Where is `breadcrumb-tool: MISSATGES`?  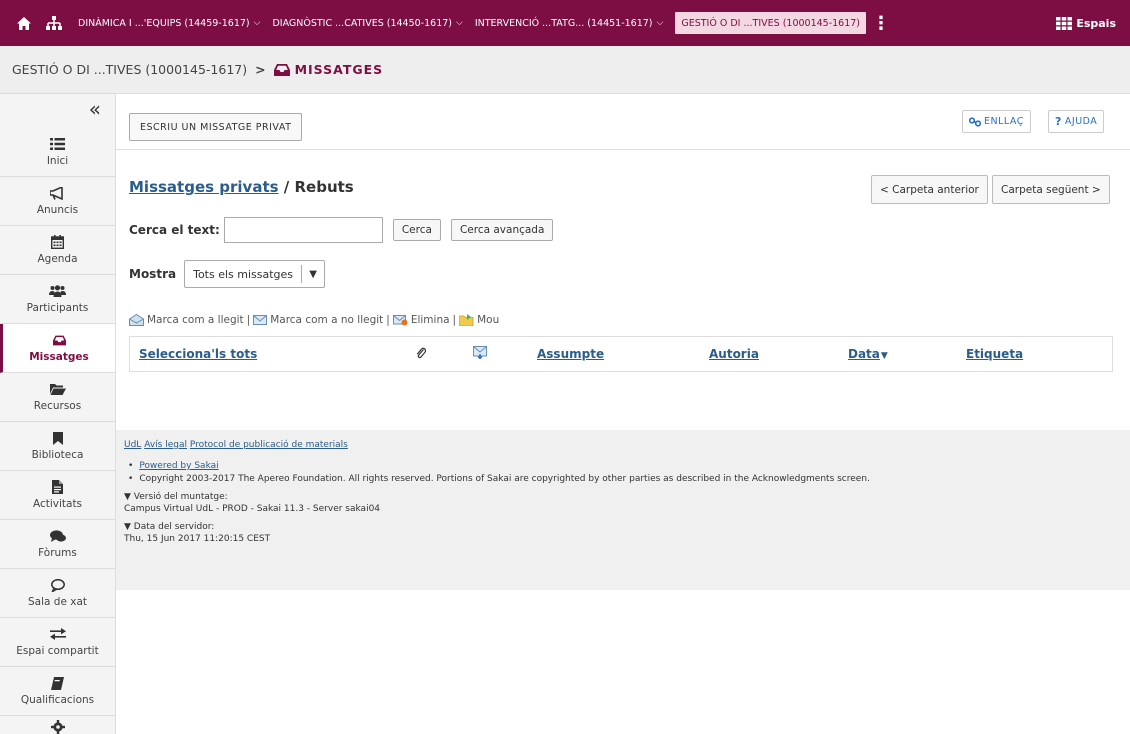
breadcrumb-tool: MISSATGES is located at coordinates (328, 69).